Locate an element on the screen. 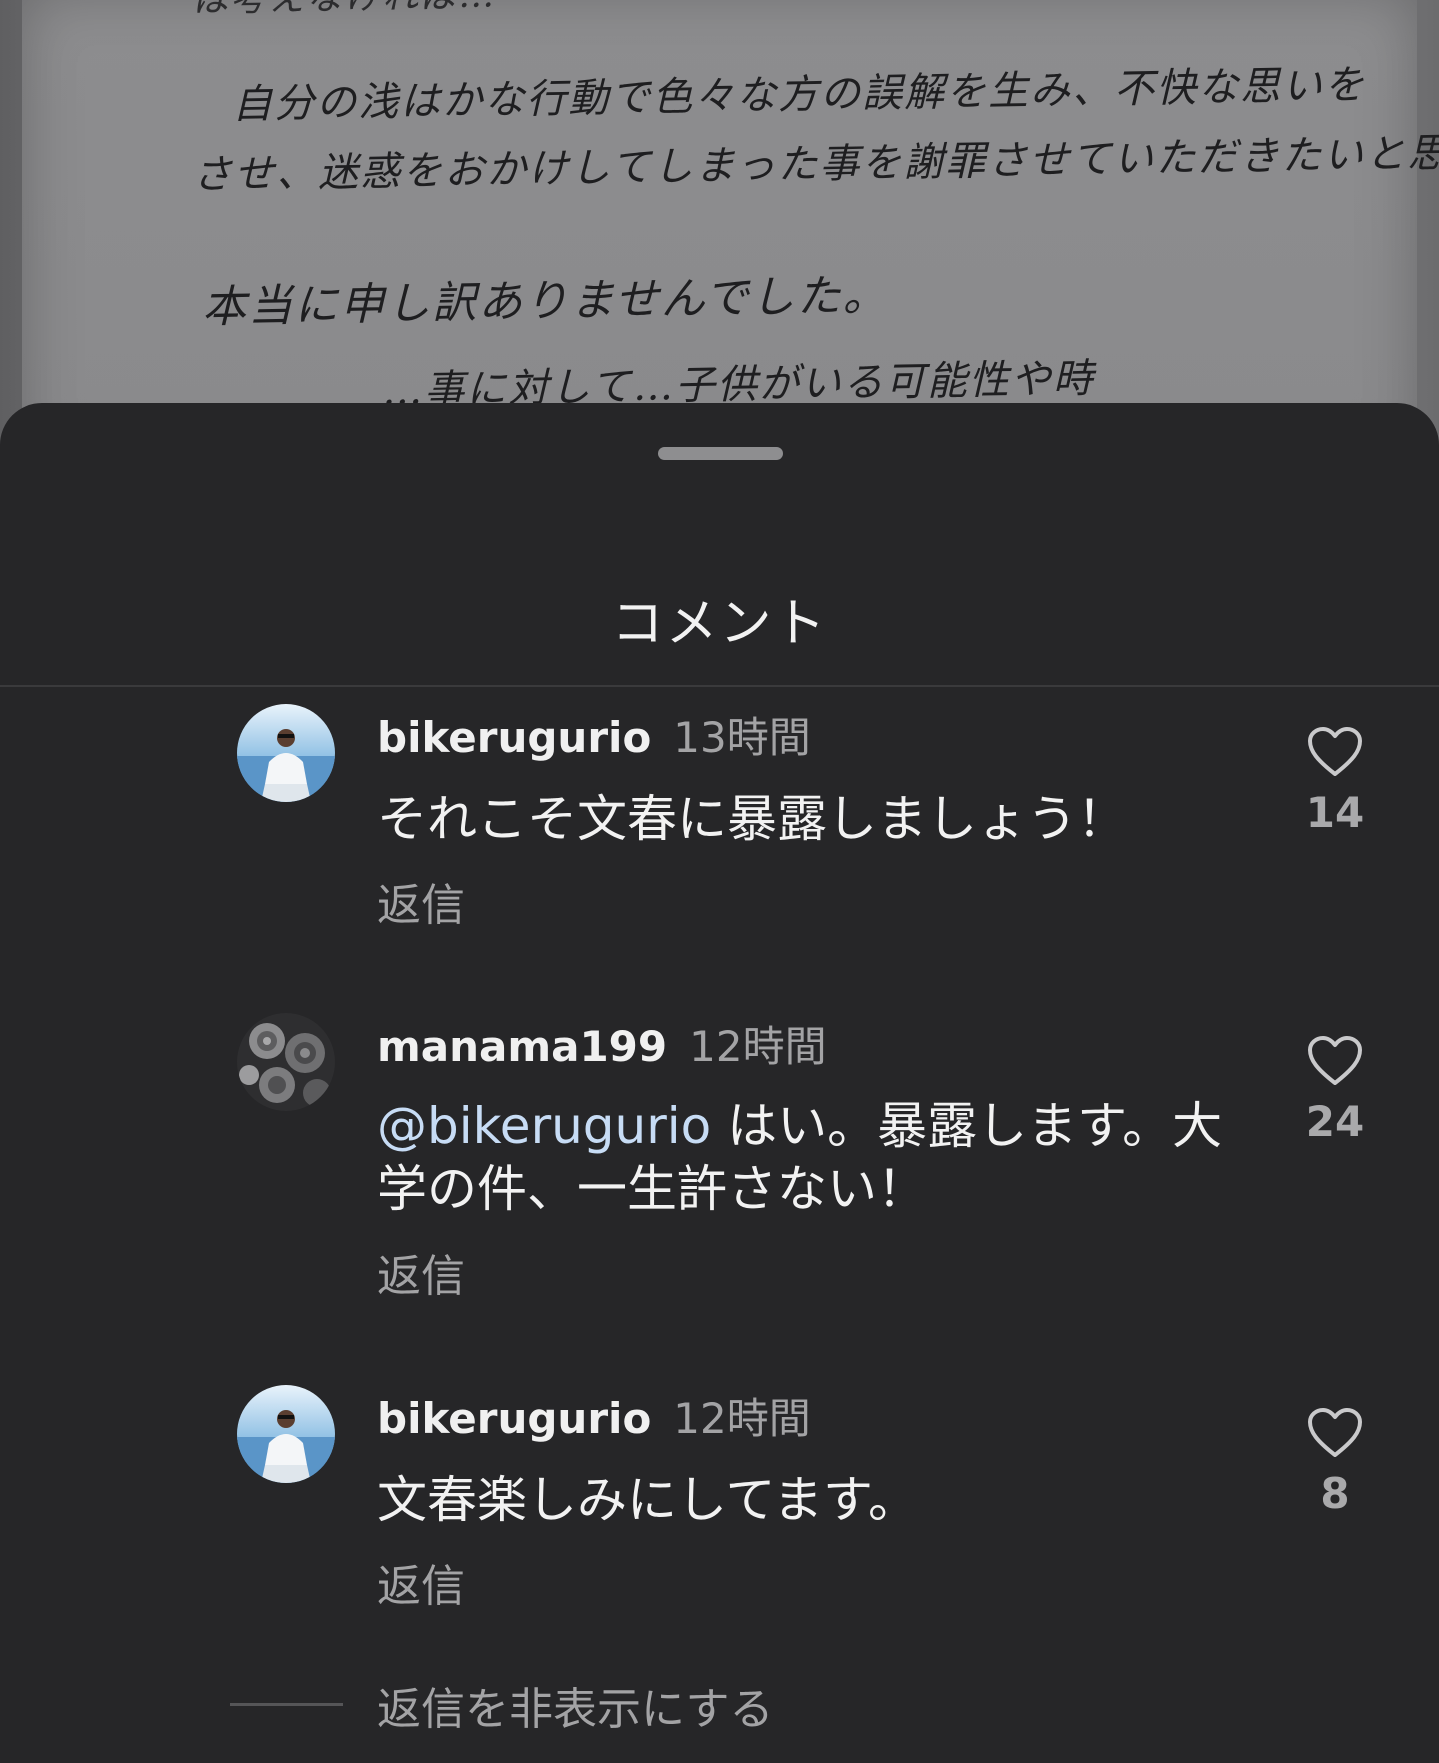  comment-header: manama199 12時間 is located at coordinates (602, 1043).